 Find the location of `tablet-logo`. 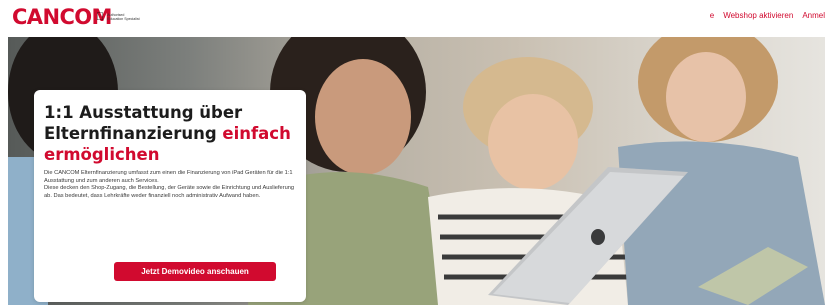

tablet-logo is located at coordinates (598, 237).